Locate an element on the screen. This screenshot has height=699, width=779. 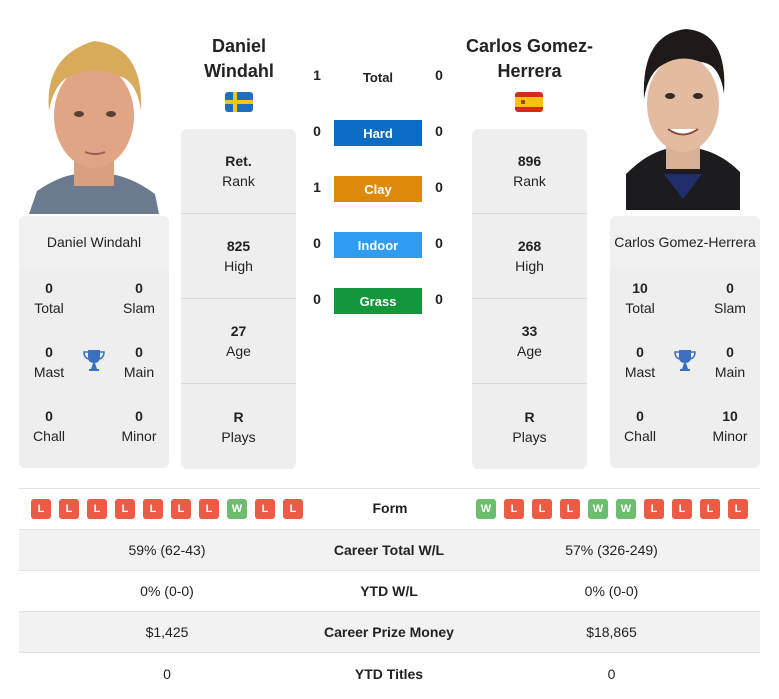
player2-age: 33 Age is located at coordinates (529, 341).